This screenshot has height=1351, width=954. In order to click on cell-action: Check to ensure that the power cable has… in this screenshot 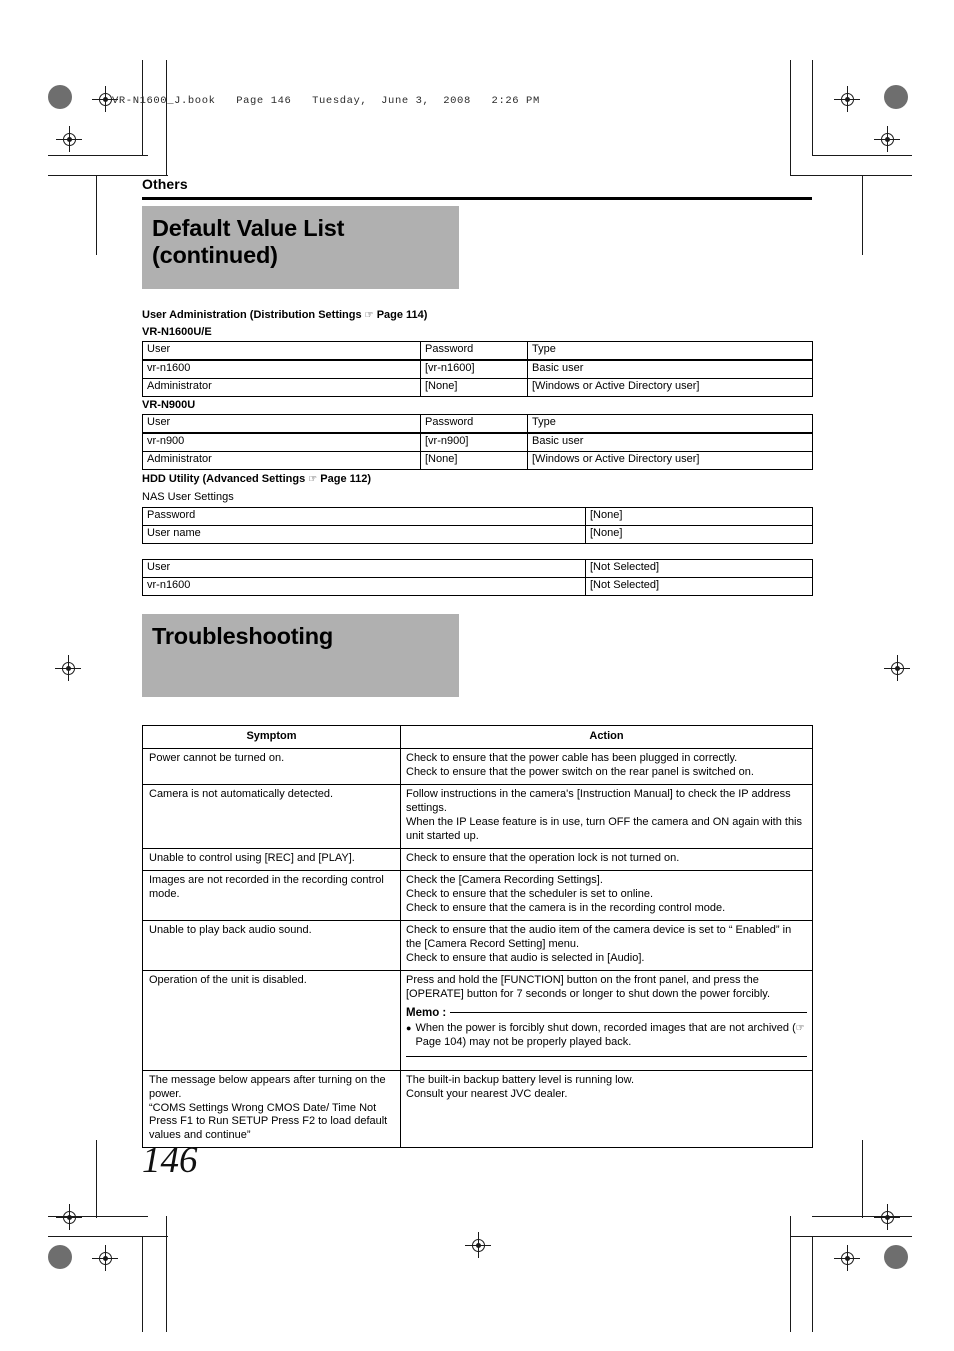, I will do `click(606, 766)`.